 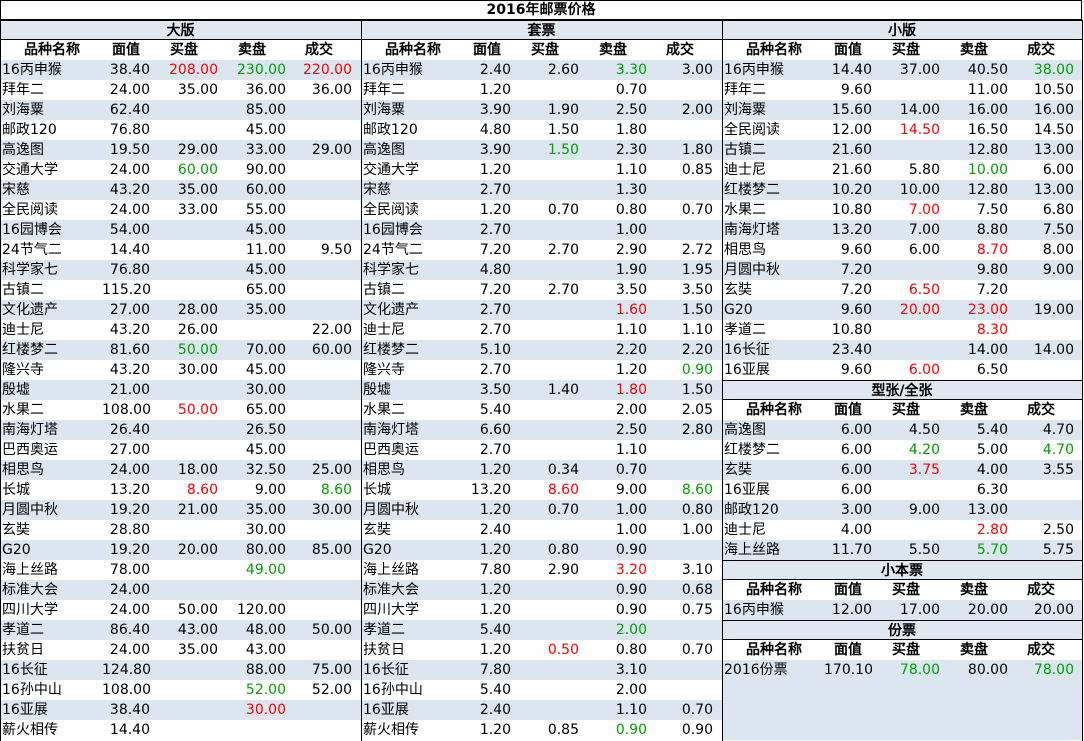 I want to click on stamp-name: 孝道二, so click(x=23, y=630).